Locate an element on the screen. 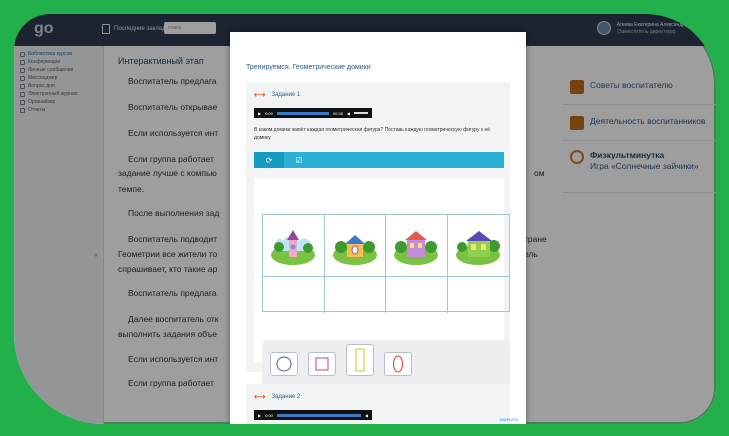 This screenshot has width=729, height=436. shape-circle is located at coordinates (284, 364).